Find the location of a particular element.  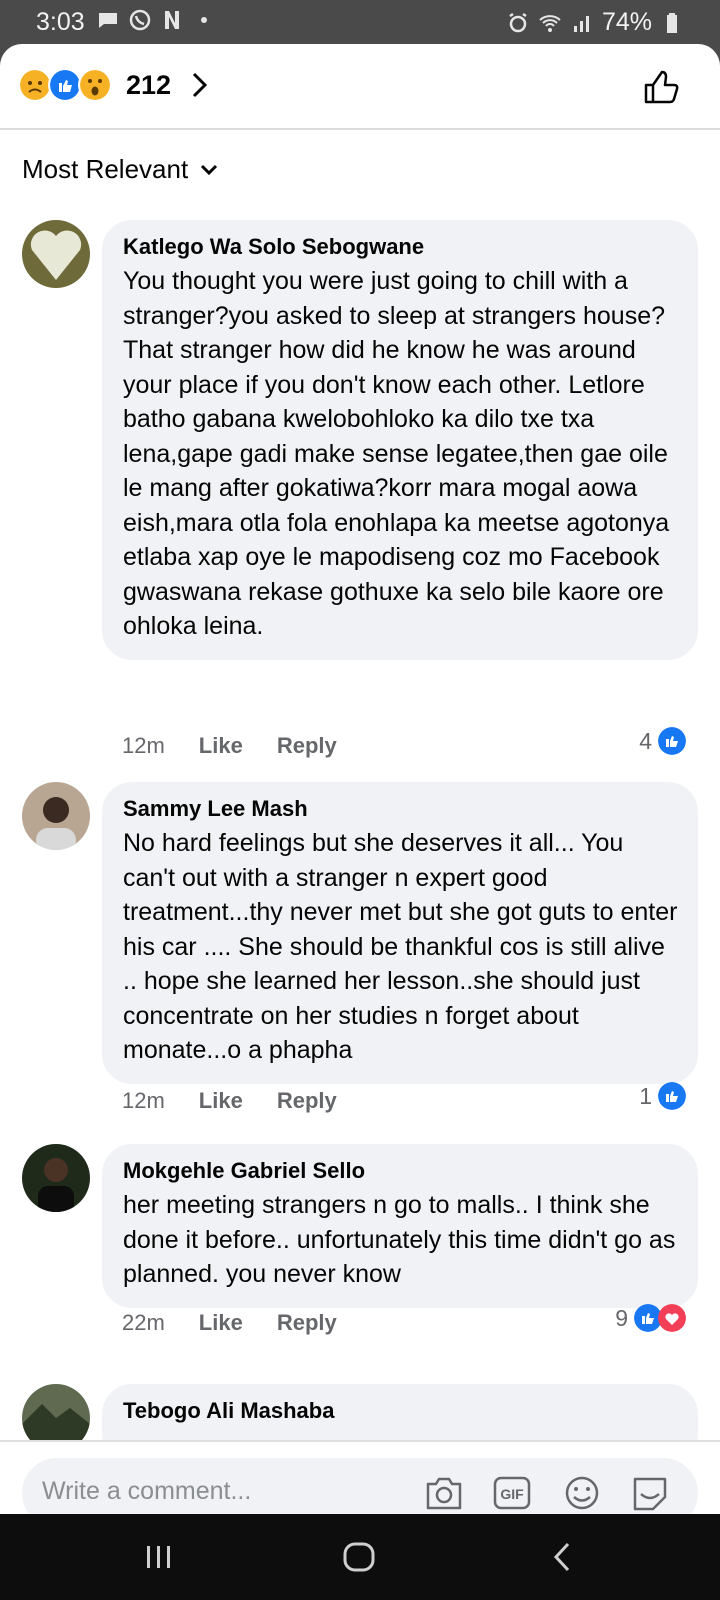

recent-apps-icon is located at coordinates (159, 1557).